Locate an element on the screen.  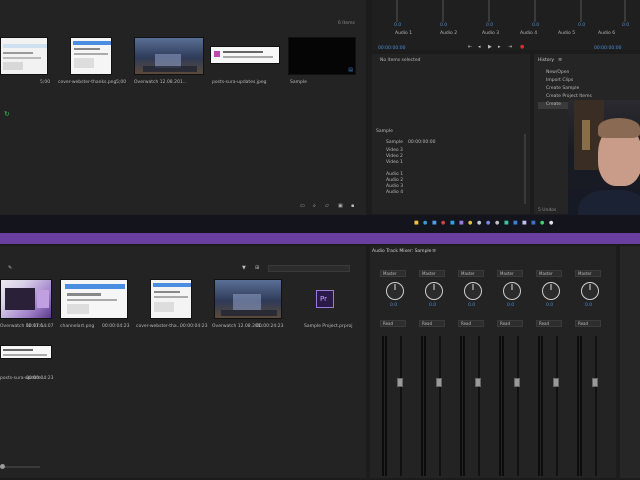
new-item-icon: ▣ is located at coordinates (340, 206).